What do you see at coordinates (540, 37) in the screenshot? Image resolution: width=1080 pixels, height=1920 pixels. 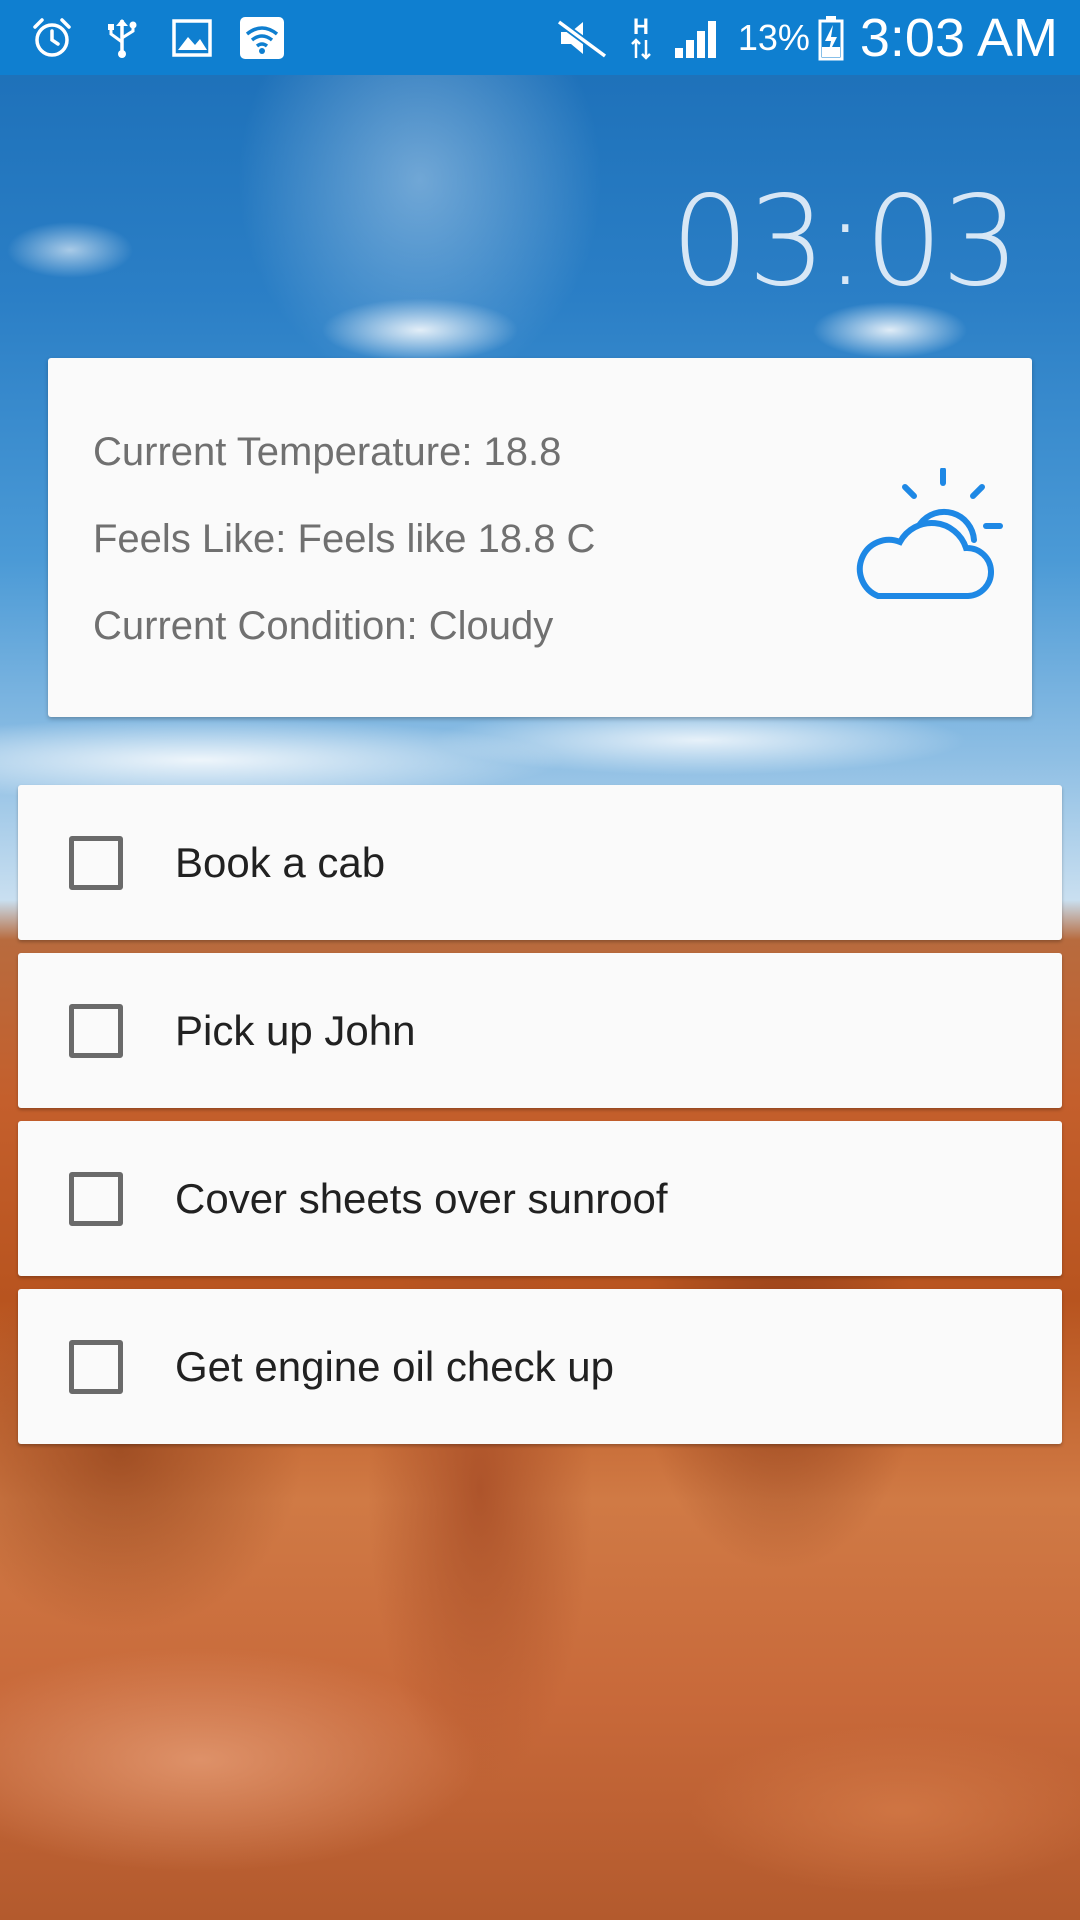 I see `status-bar: H 13% 3:03 AM` at bounding box center [540, 37].